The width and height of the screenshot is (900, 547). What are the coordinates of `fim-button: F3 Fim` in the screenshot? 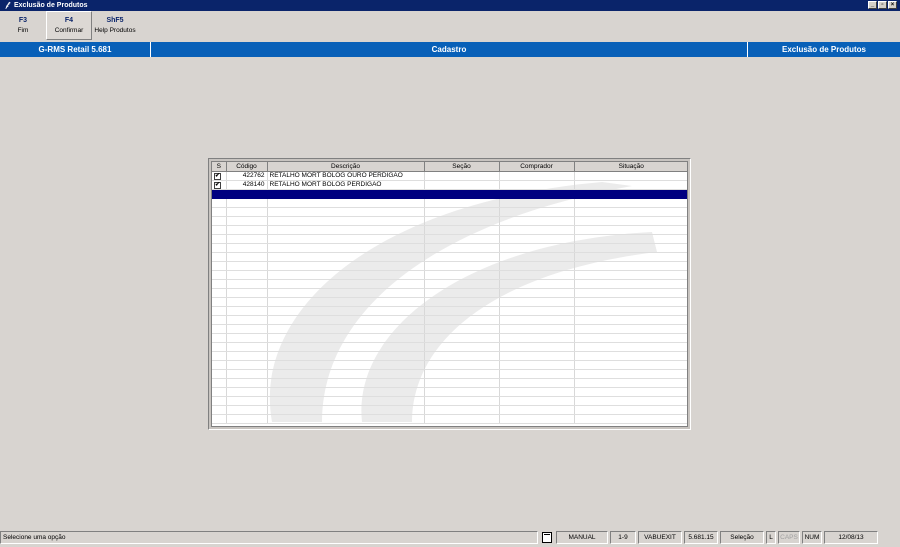 It's located at (23, 25).